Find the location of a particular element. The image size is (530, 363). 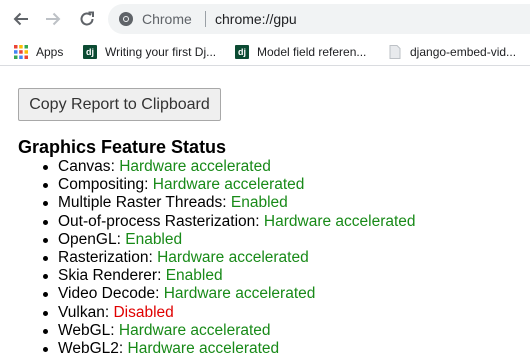

feature-name: Canvas is located at coordinates (84, 166).